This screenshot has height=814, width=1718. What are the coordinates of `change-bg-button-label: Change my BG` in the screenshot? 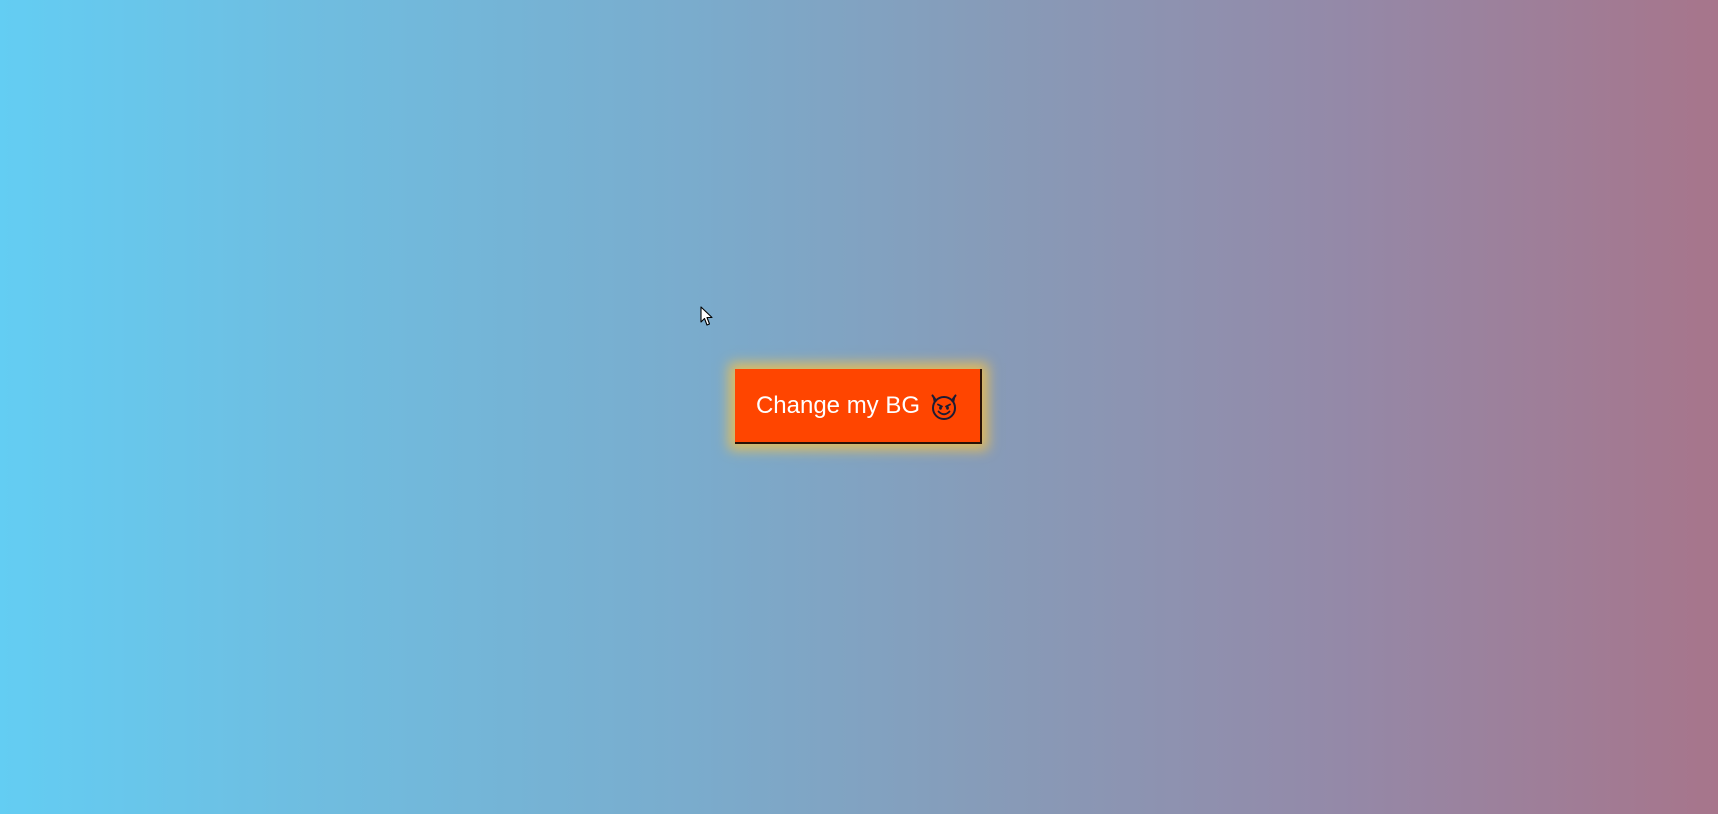 It's located at (838, 405).